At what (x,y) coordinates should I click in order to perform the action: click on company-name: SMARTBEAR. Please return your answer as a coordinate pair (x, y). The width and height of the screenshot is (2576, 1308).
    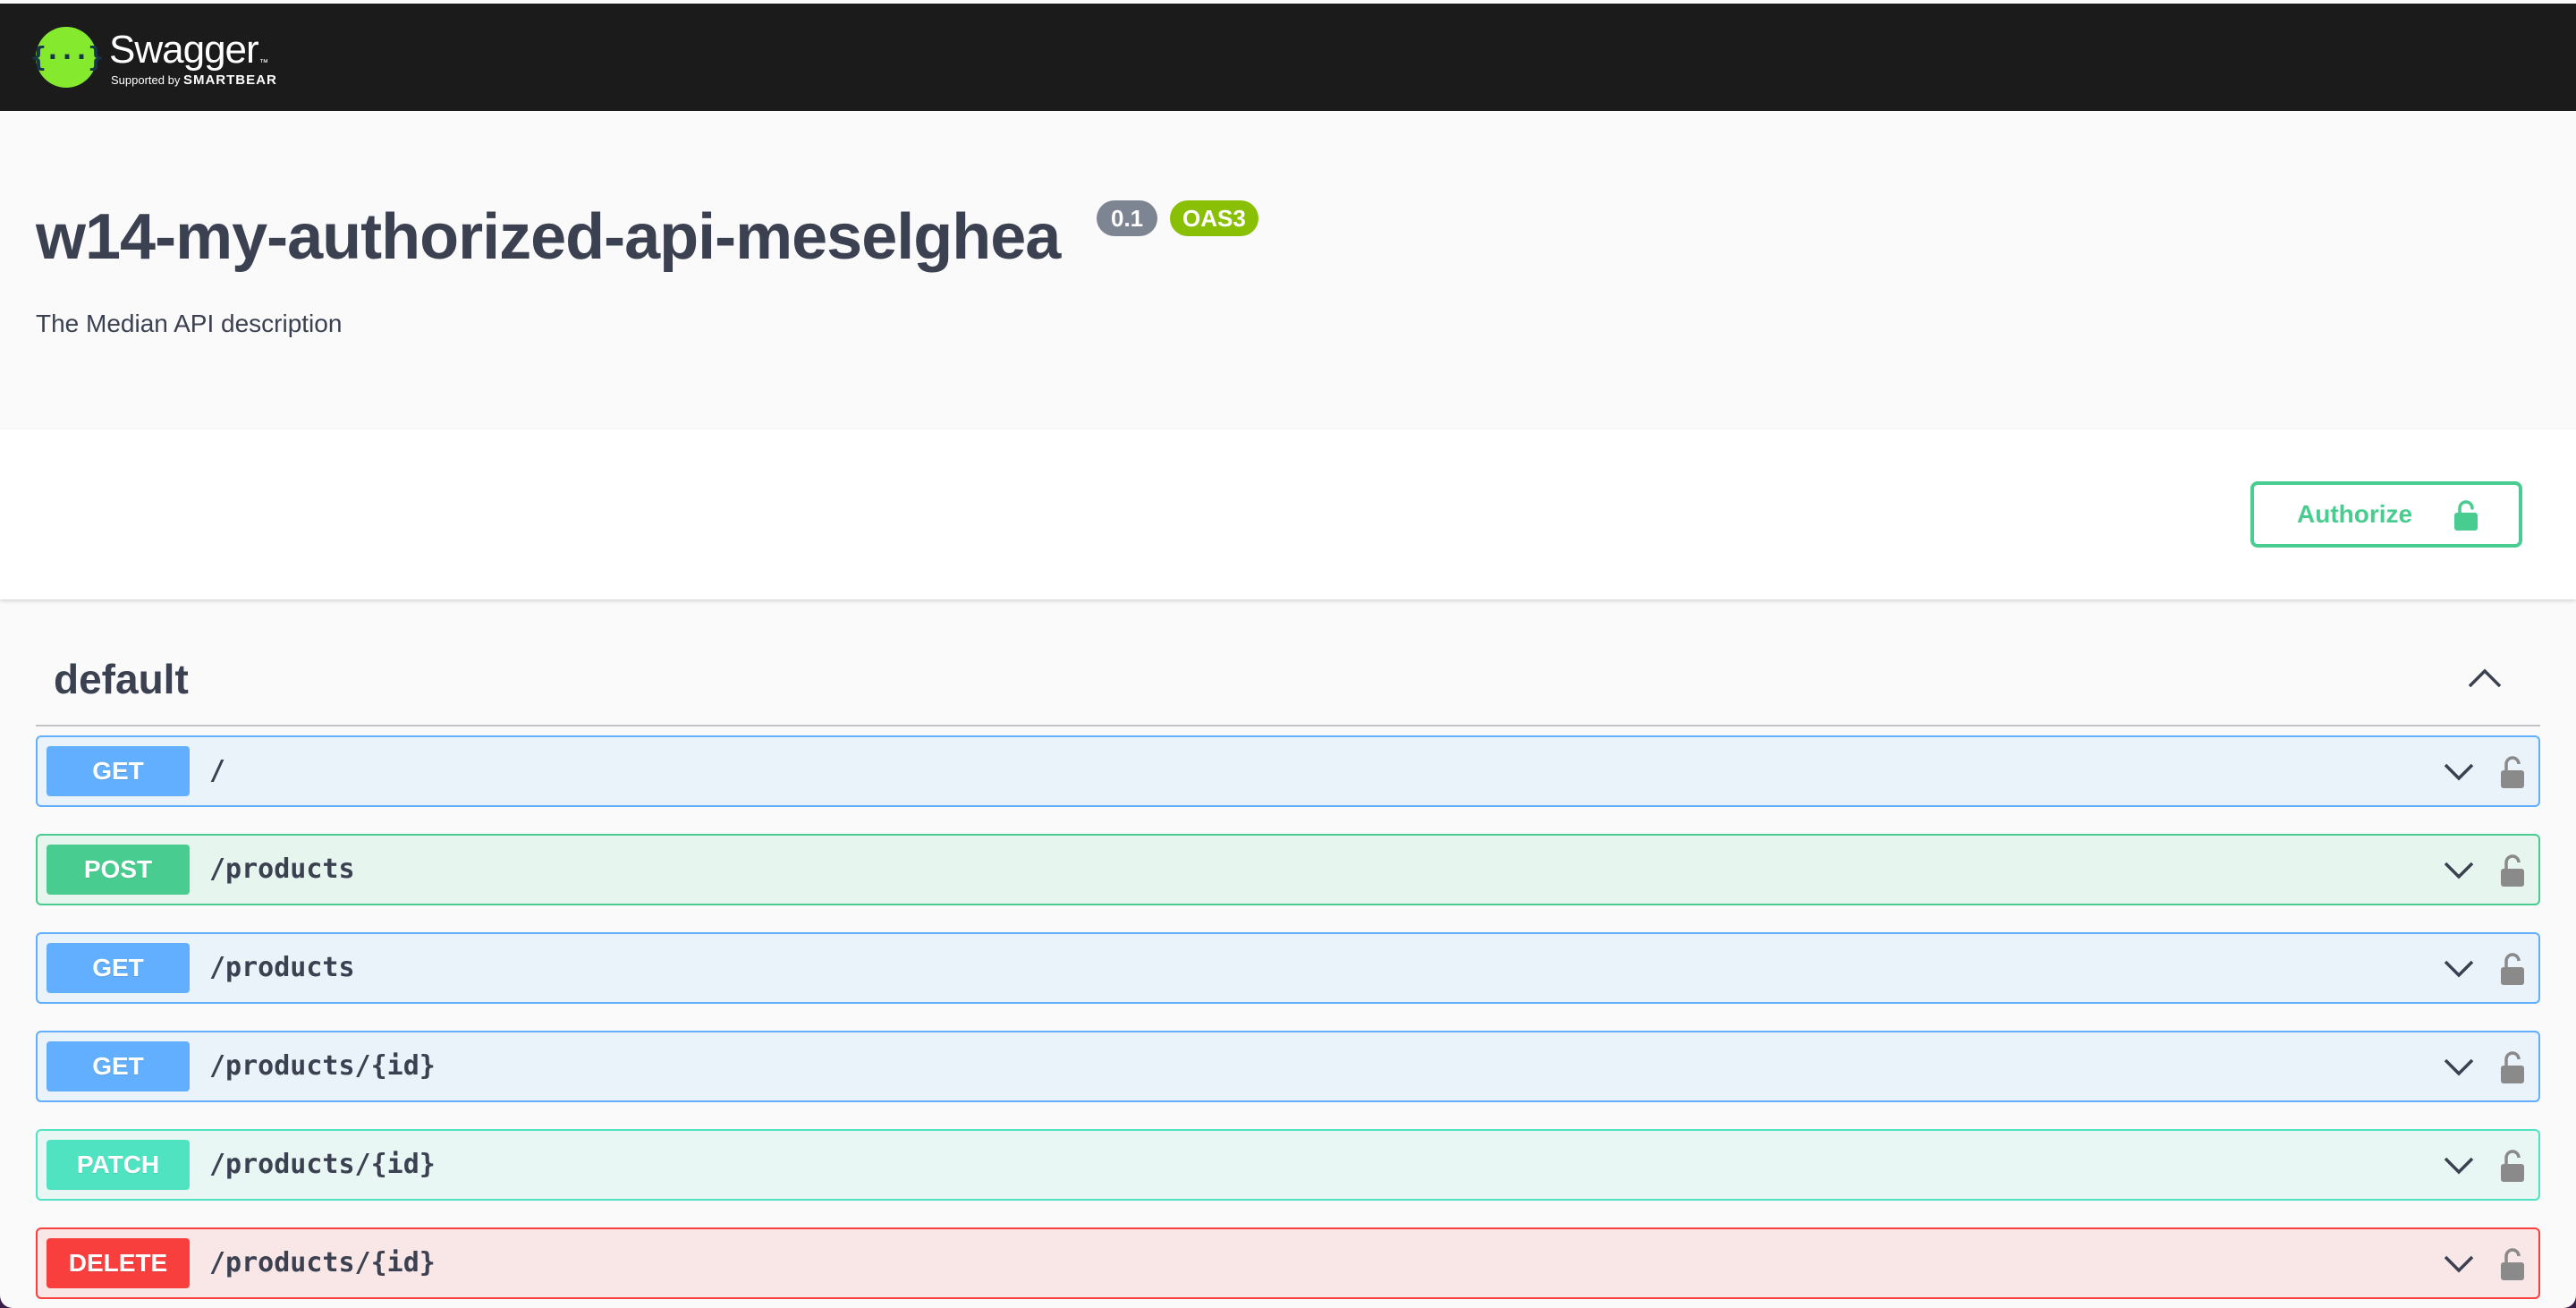
    Looking at the image, I should click on (229, 80).